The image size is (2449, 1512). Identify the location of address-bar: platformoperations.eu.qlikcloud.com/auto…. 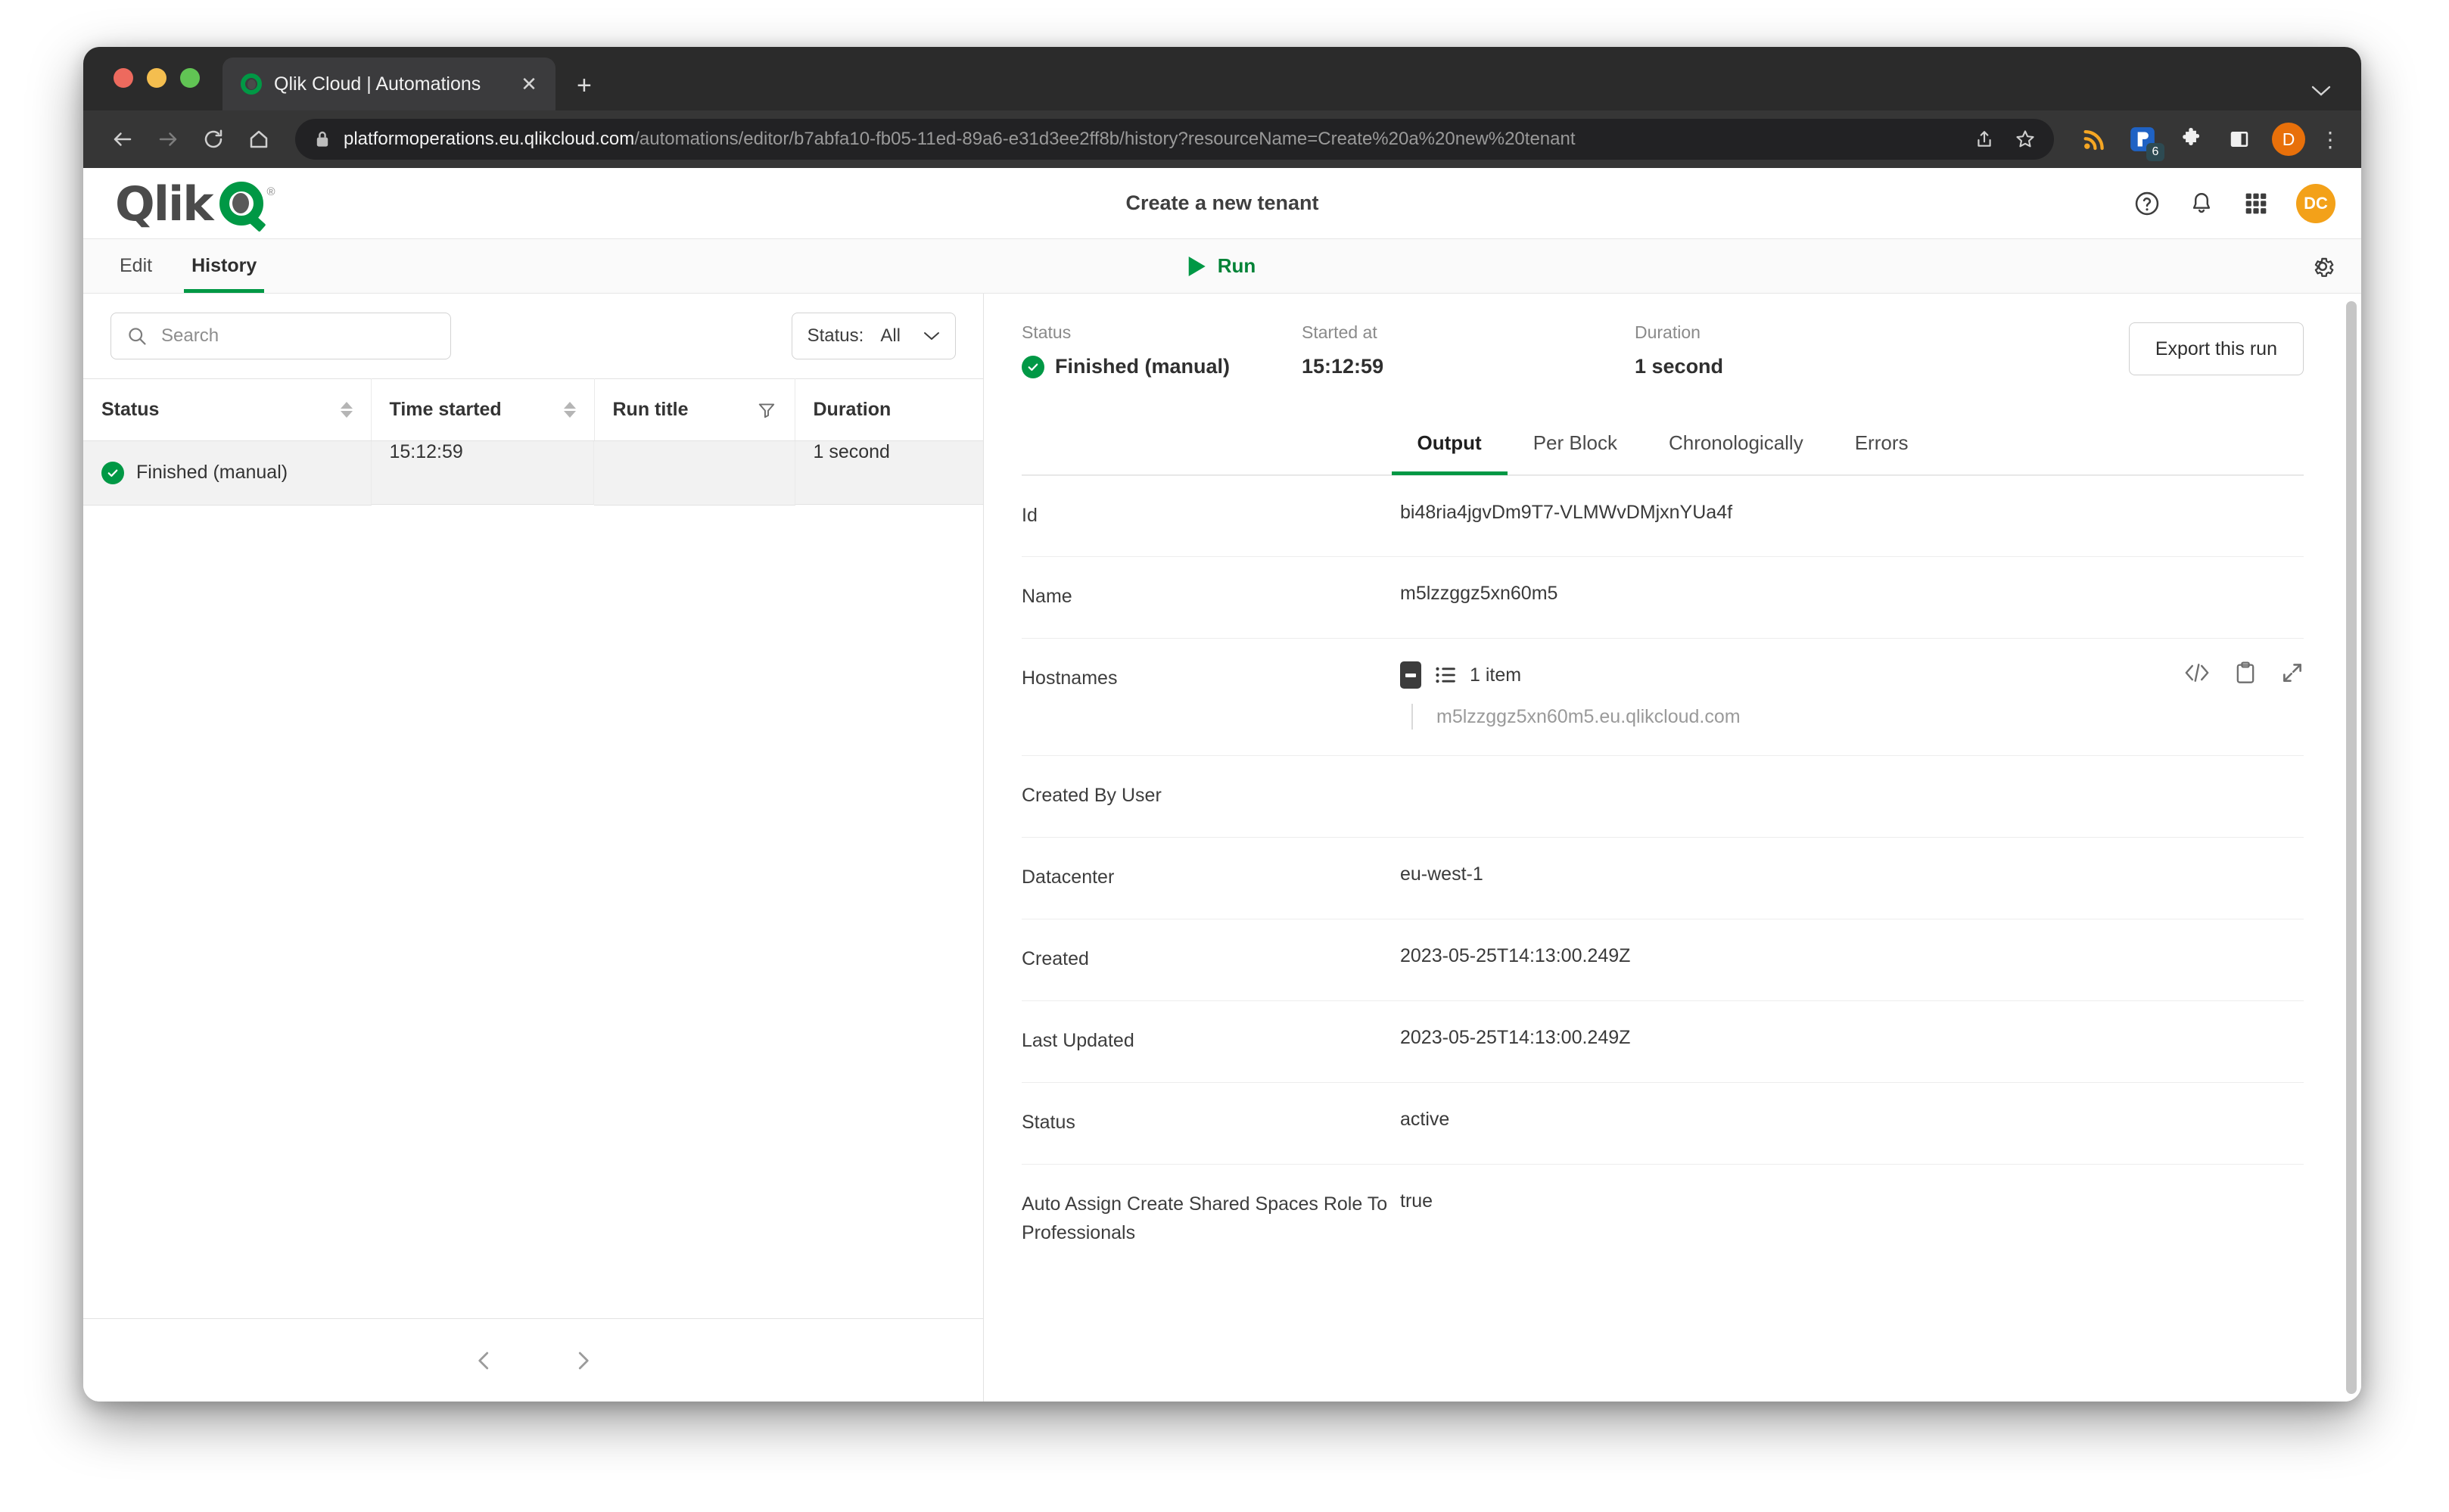
(1175, 139).